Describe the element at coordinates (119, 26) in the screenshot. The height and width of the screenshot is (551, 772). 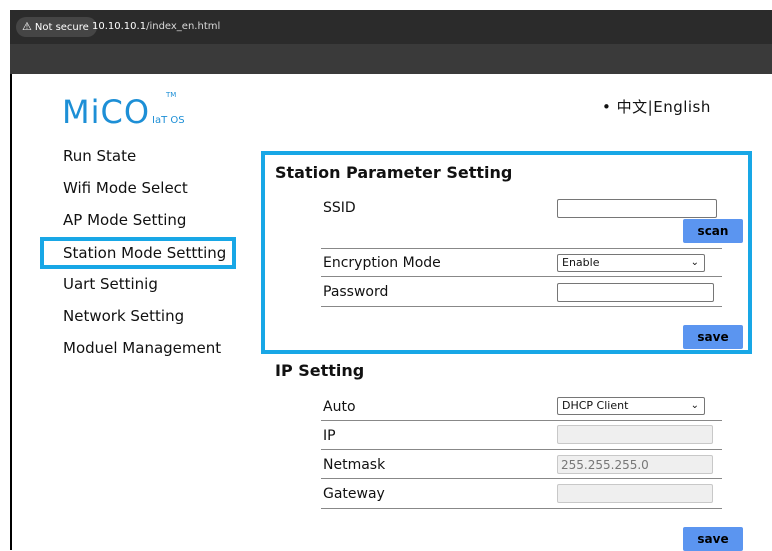
I see `url-host: 10.10.10.1` at that location.